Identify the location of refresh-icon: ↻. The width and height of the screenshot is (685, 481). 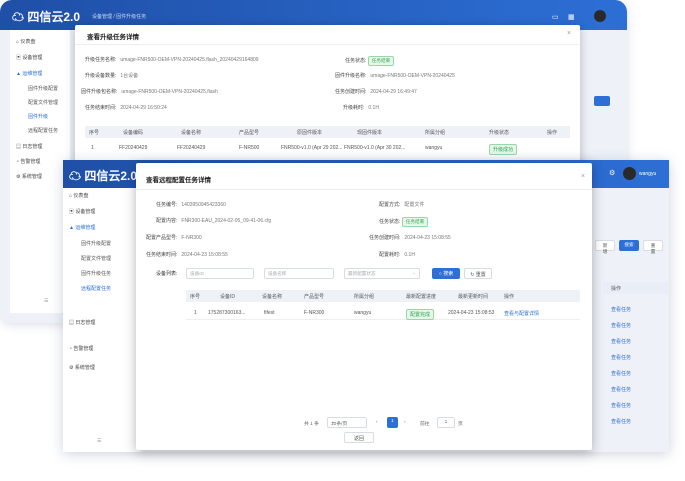
(472, 275).